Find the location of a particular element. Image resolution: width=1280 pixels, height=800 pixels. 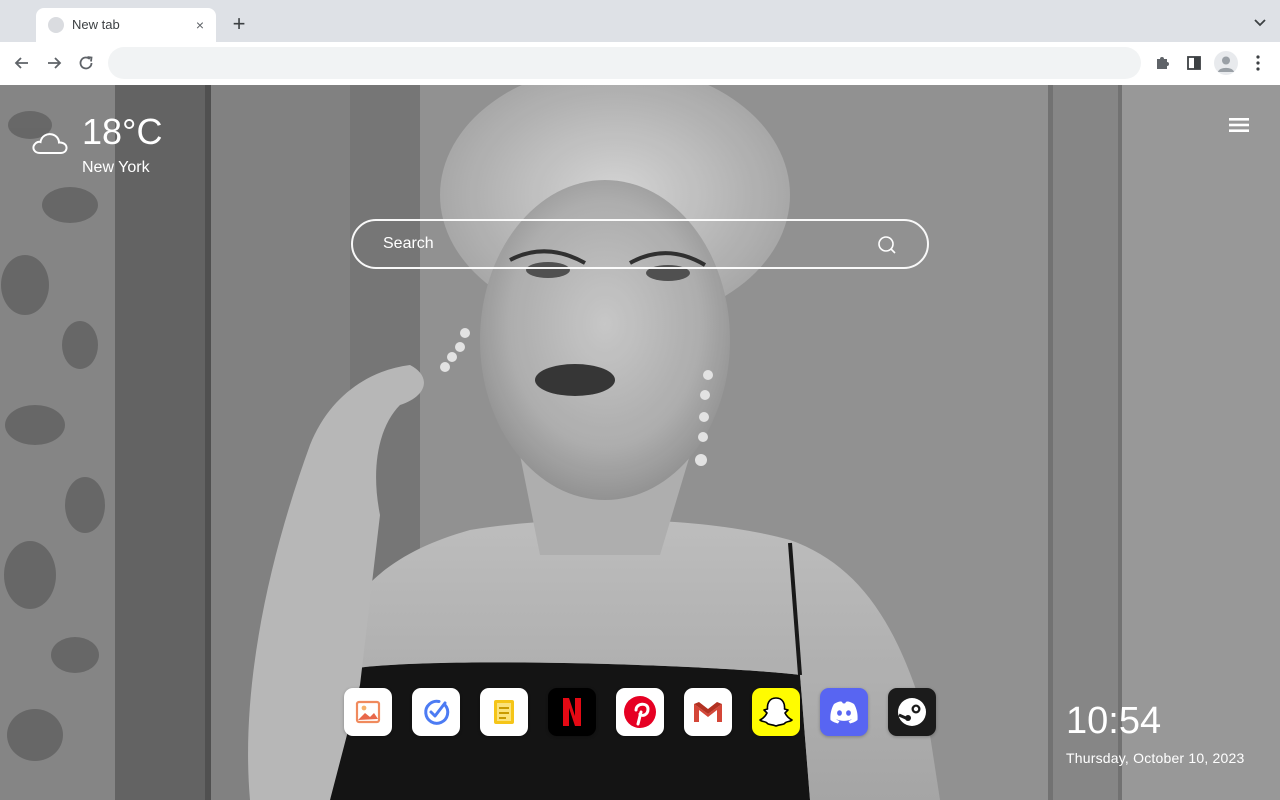

app-pinterest is located at coordinates (640, 712).